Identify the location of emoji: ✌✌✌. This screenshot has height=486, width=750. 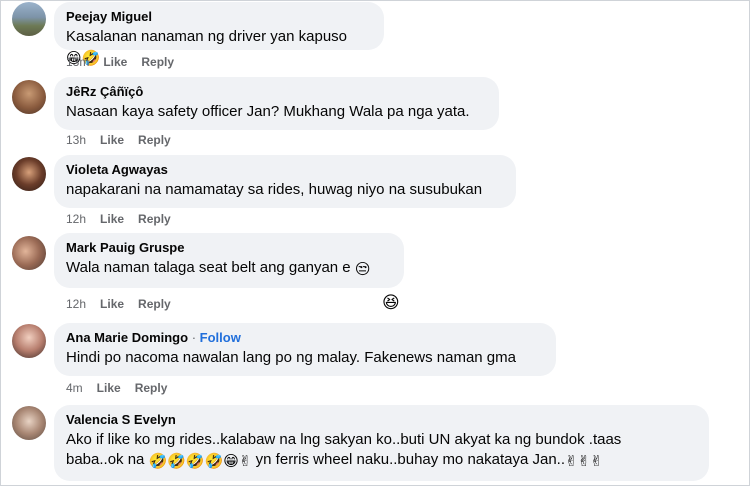
(584, 461).